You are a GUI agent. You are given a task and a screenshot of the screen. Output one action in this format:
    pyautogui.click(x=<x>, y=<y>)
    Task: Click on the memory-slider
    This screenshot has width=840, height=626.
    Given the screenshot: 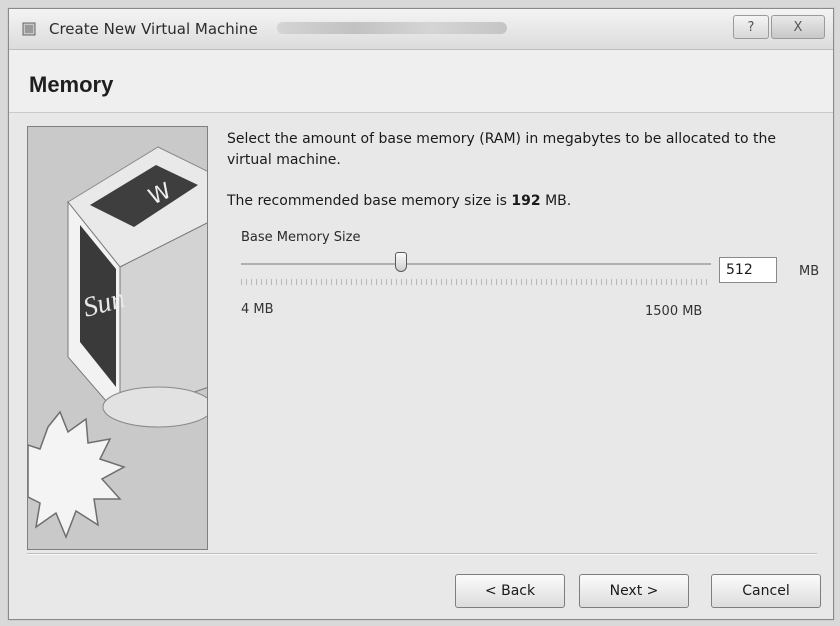 What is the action you would take?
    pyautogui.click(x=476, y=271)
    